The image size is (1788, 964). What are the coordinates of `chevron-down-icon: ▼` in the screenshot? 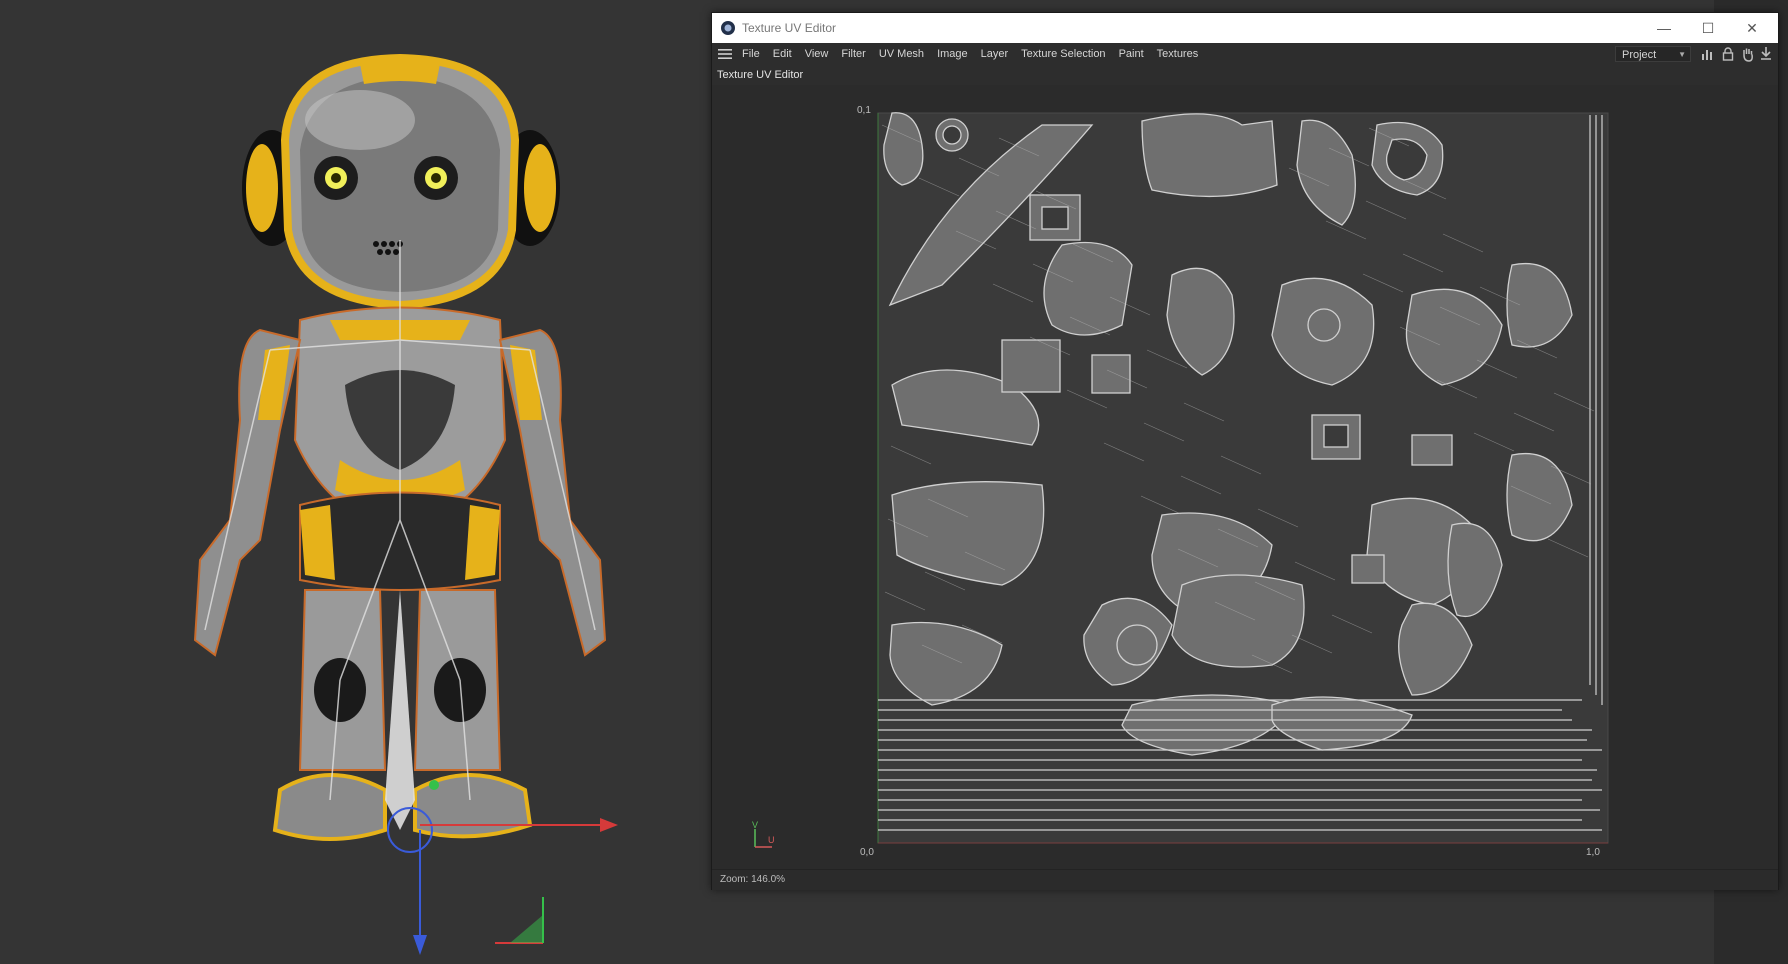 It's located at (1682, 54).